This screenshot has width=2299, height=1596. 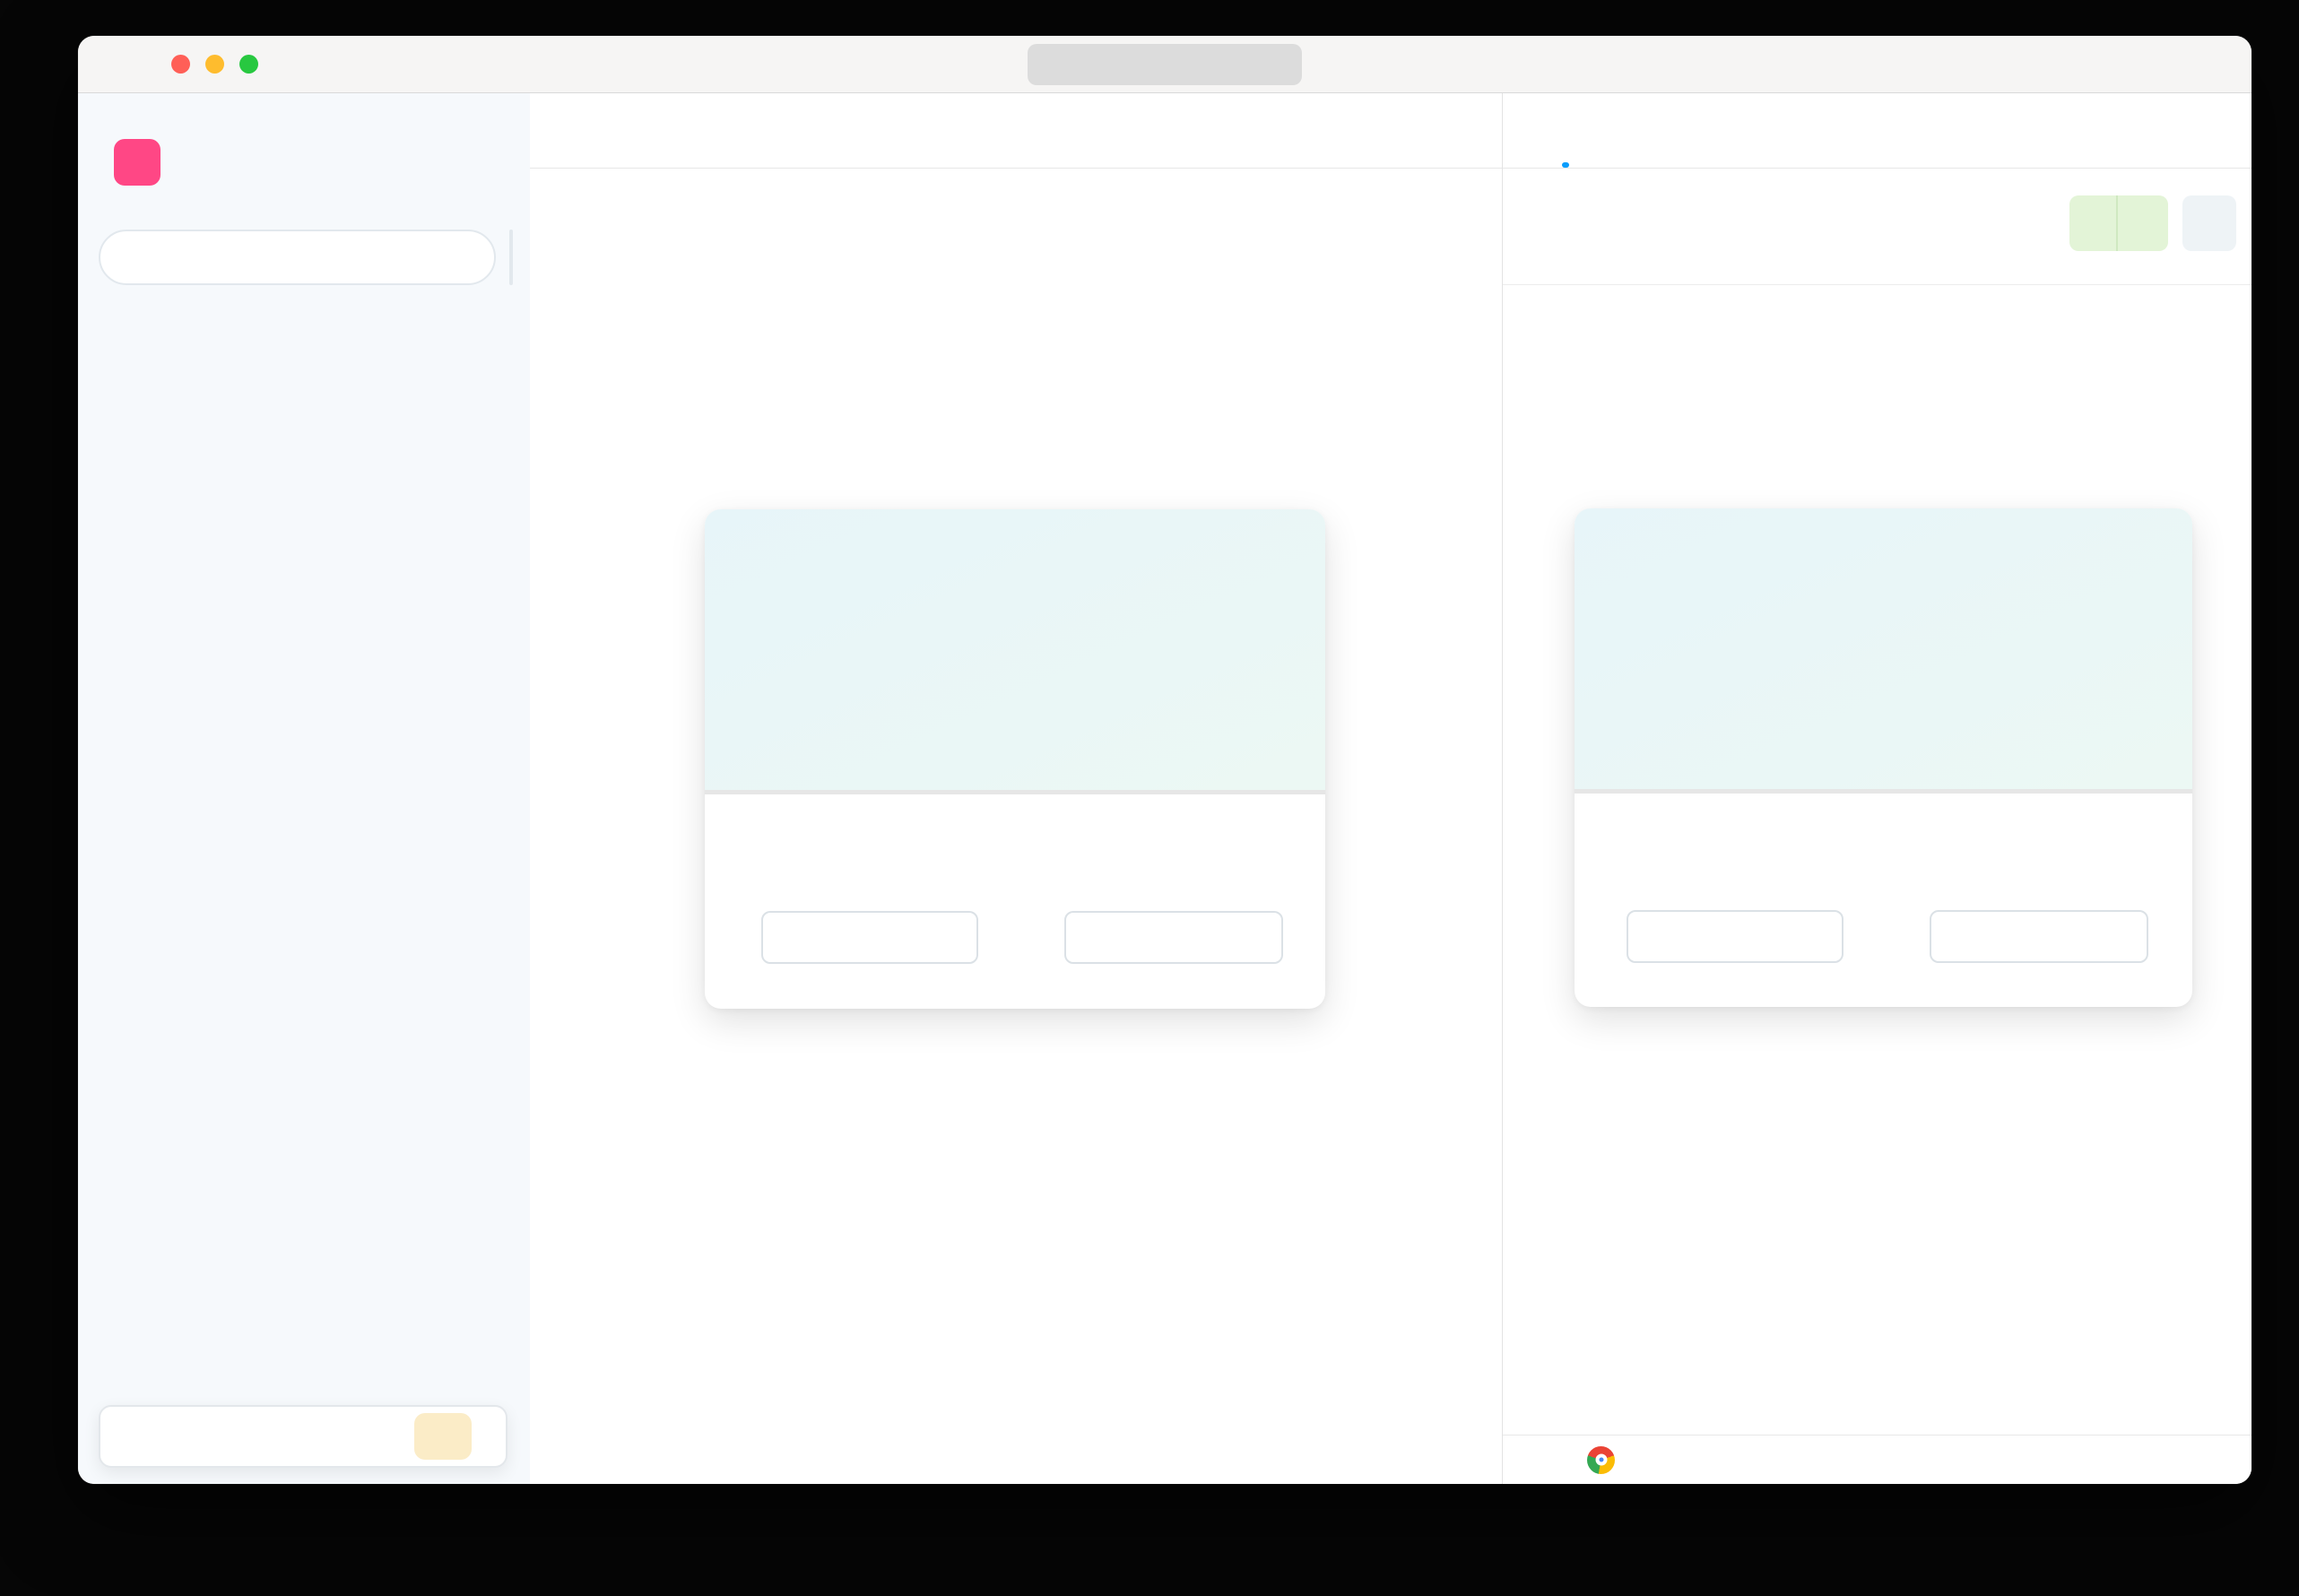 What do you see at coordinates (1601, 1460) in the screenshot?
I see `chrome-icon` at bounding box center [1601, 1460].